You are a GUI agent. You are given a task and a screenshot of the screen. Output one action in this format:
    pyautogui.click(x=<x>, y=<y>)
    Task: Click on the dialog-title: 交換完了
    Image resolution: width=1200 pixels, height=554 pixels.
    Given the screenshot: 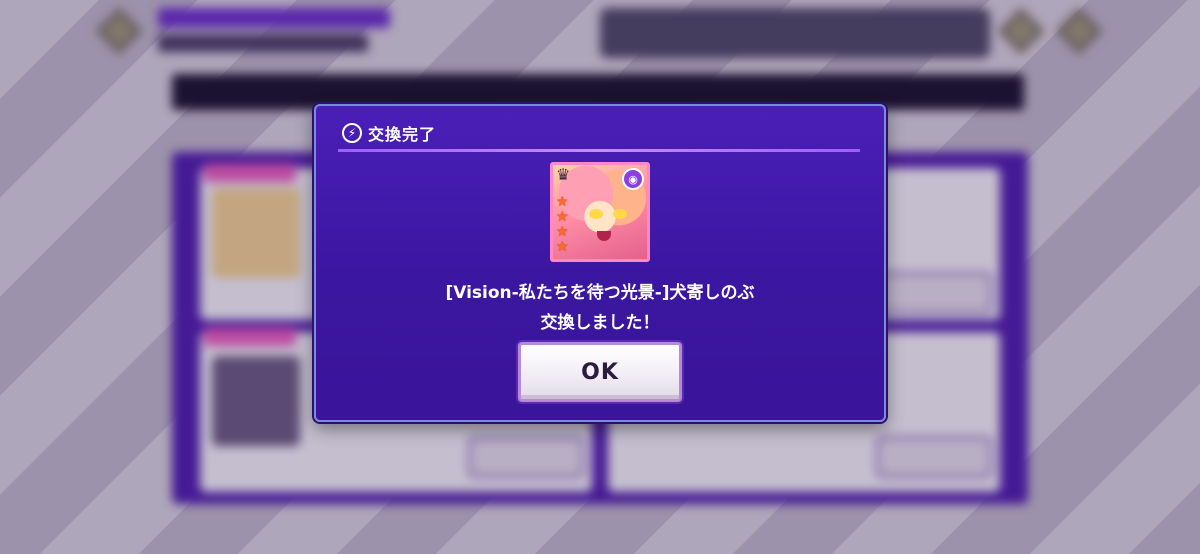 What is the action you would take?
    pyautogui.click(x=402, y=134)
    